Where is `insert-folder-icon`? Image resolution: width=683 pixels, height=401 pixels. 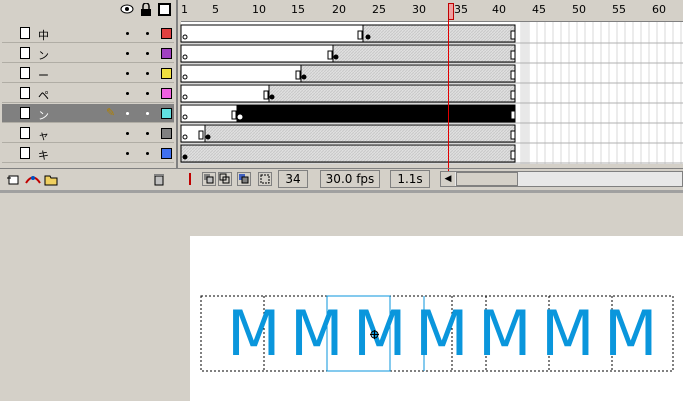
insert-folder-icon is located at coordinates (51, 179).